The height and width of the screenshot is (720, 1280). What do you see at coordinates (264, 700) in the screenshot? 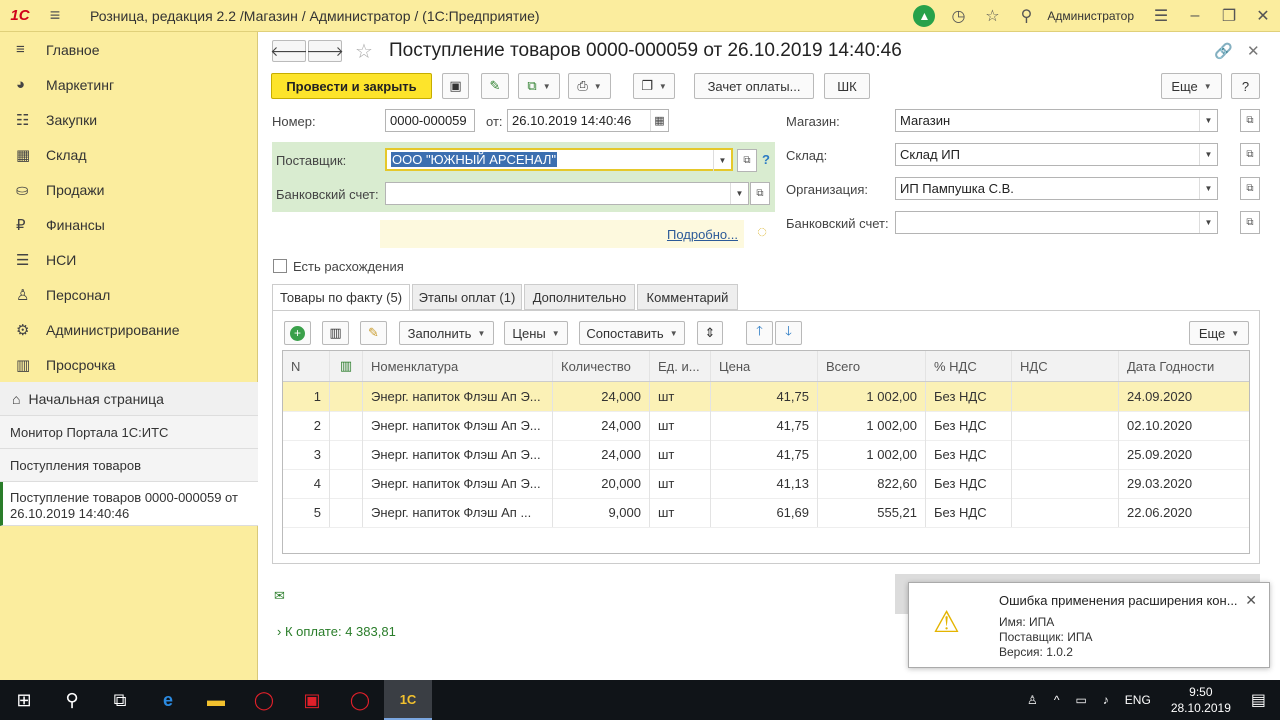
I see `opera-icon: ◯` at bounding box center [264, 700].